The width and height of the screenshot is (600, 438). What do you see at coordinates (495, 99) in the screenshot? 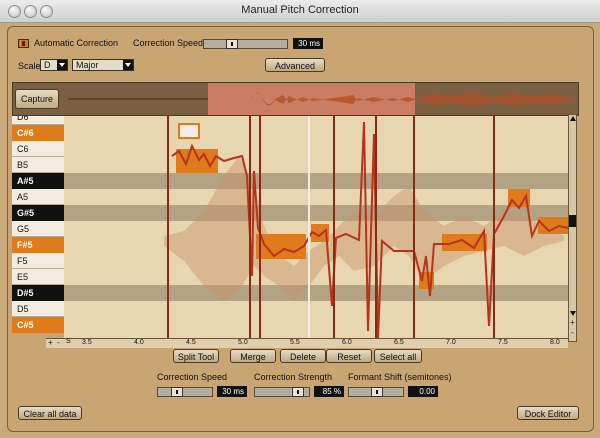
I see `overview-wave` at bounding box center [495, 99].